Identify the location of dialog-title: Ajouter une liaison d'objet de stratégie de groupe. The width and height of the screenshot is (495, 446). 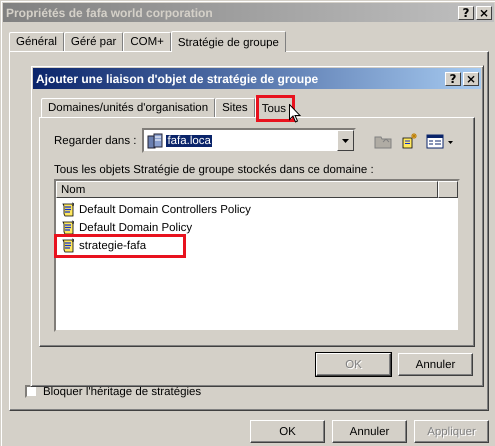
(177, 79).